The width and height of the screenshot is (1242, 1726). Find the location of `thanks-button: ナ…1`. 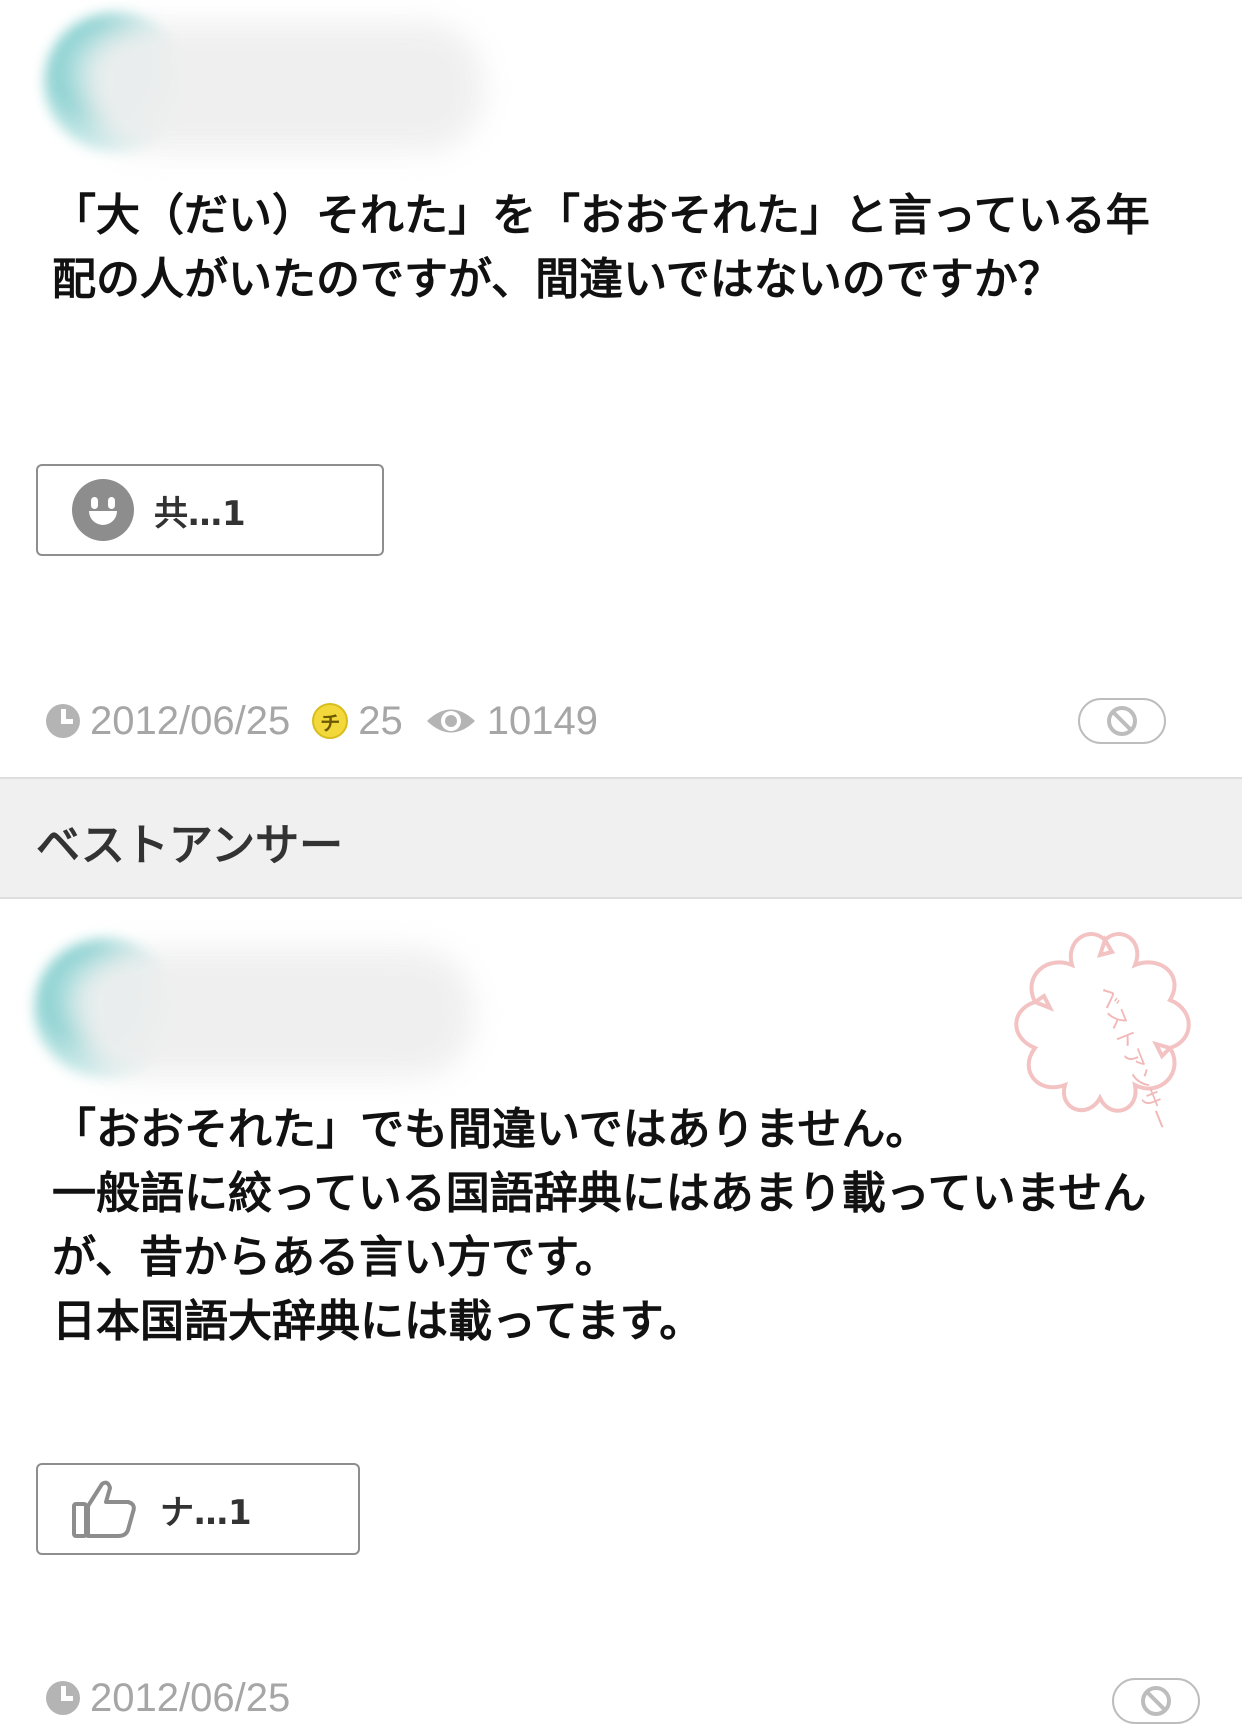

thanks-button: ナ…1 is located at coordinates (198, 1509).